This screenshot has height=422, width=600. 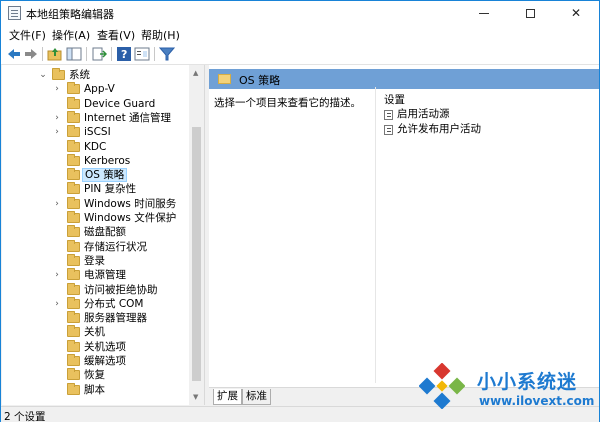 What do you see at coordinates (120, 103) in the screenshot?
I see `tree-item-label: Device Guard` at bounding box center [120, 103].